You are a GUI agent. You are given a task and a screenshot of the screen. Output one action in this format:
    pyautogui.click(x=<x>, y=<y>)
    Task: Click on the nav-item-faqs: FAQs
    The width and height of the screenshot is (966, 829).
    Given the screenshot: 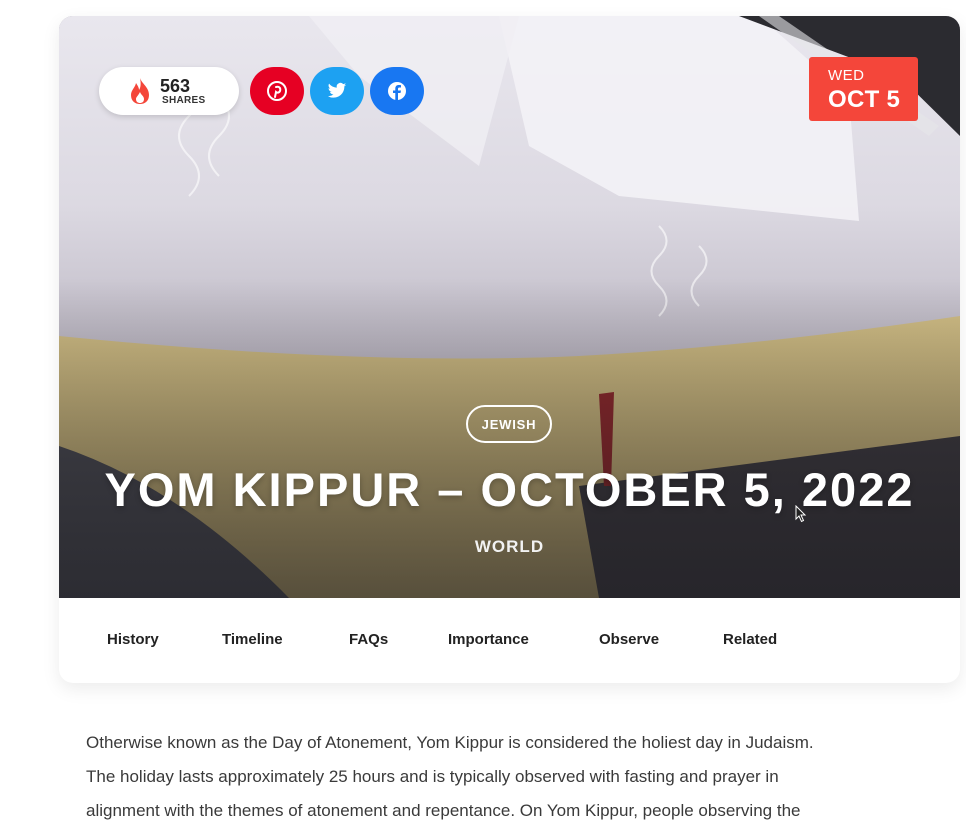 What is the action you would take?
    pyautogui.click(x=368, y=639)
    